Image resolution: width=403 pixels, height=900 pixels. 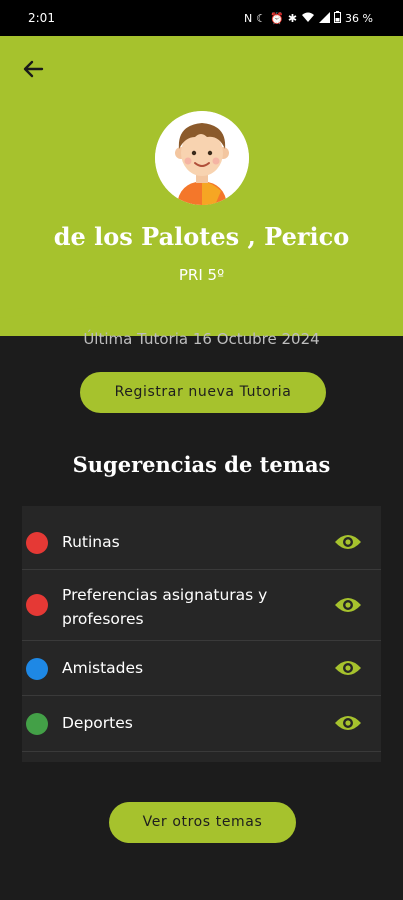 What do you see at coordinates (203, 392) in the screenshot?
I see `register-tutoria-button: Registrar nueva Tutoria` at bounding box center [203, 392].